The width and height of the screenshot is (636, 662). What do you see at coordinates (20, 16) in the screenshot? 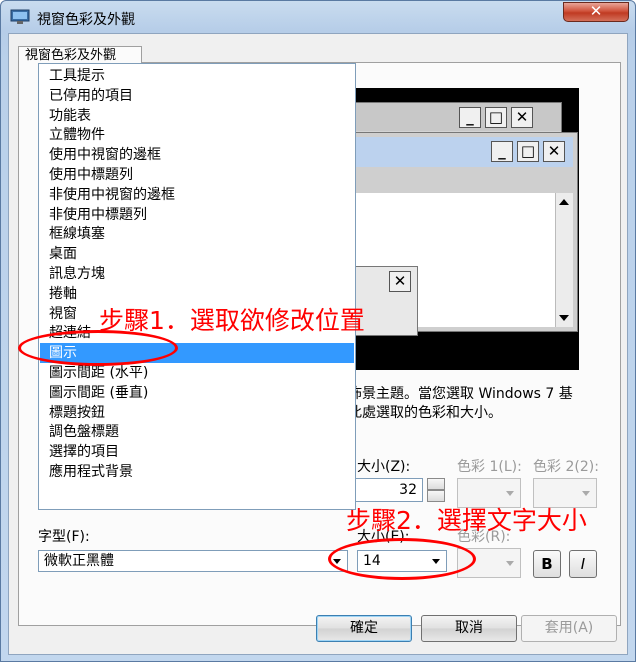
I see `display-icon` at bounding box center [20, 16].